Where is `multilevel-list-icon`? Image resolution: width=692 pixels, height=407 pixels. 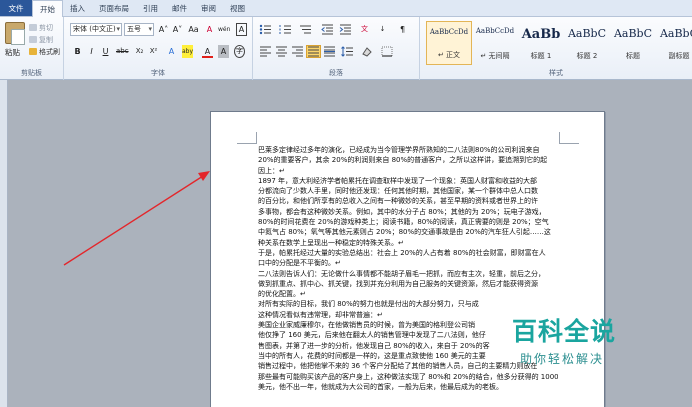 multilevel-list-icon is located at coordinates (305, 29).